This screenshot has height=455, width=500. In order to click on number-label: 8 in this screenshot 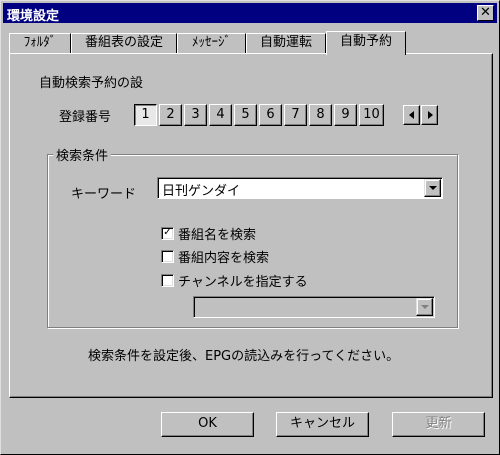, I will do `click(320, 114)`.